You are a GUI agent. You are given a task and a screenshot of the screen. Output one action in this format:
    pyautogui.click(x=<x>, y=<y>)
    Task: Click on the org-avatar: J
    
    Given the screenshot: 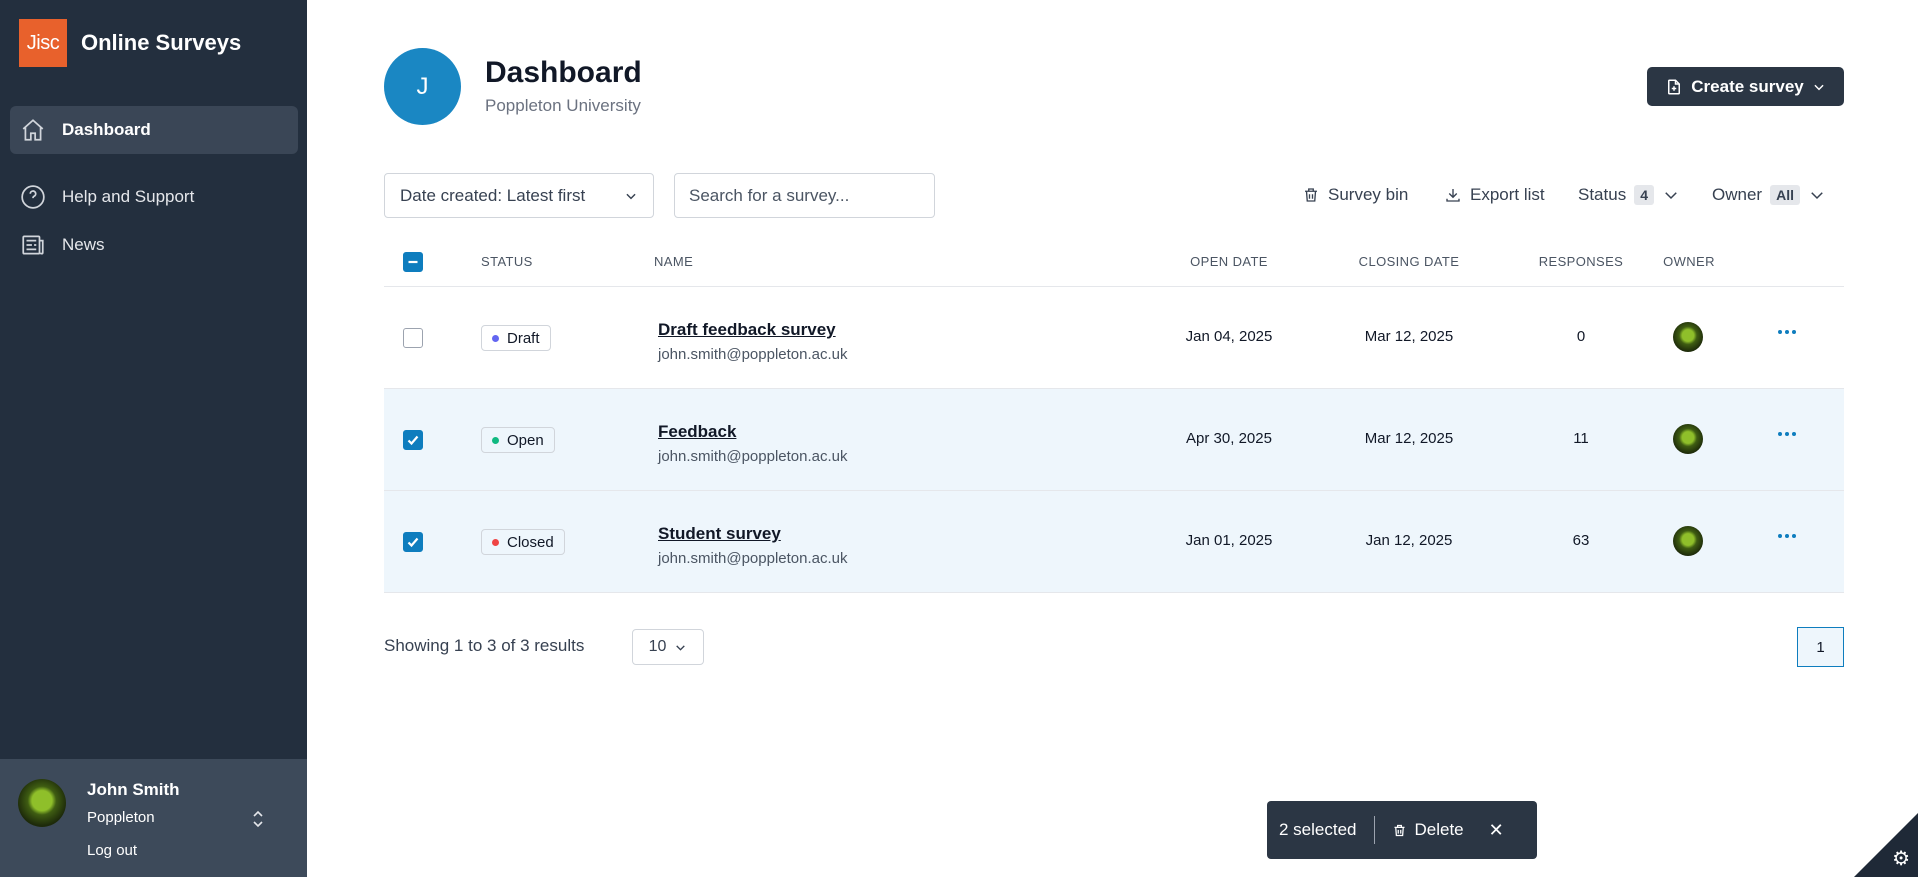 What is the action you would take?
    pyautogui.click(x=422, y=86)
    